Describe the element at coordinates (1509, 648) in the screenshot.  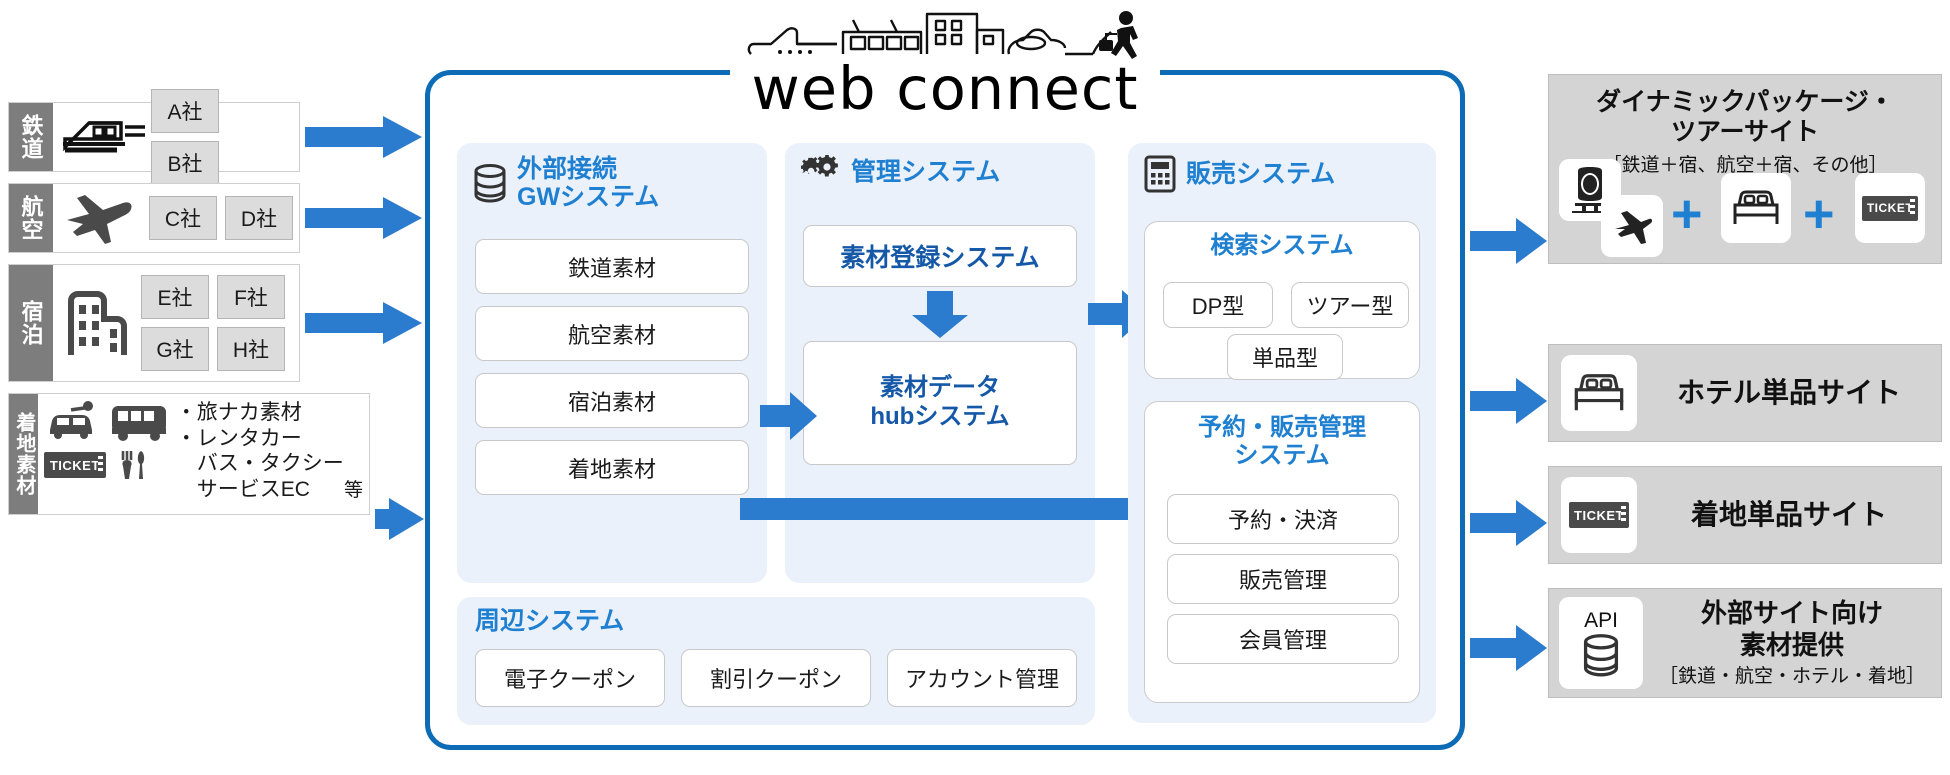
I see `arrow-to-api-provision` at that location.